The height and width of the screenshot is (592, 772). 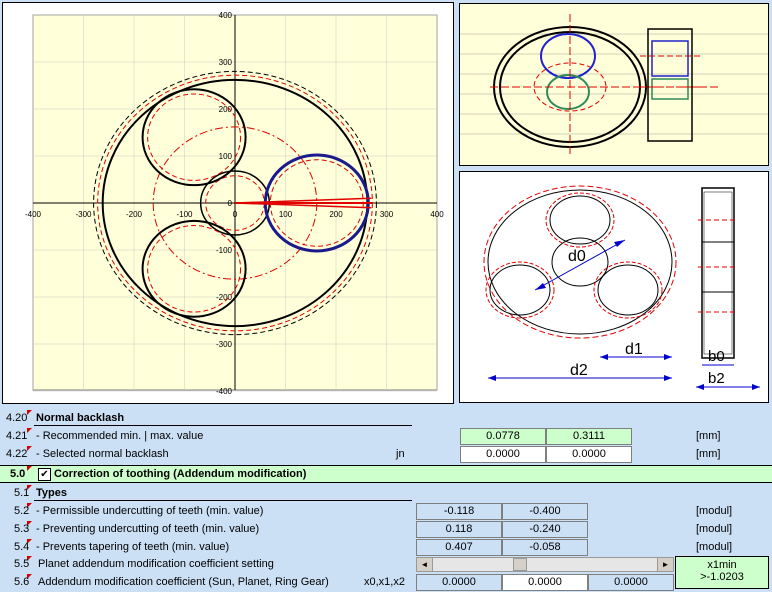 What do you see at coordinates (22, 582) in the screenshot?
I see `row-number: 5.6` at bounding box center [22, 582].